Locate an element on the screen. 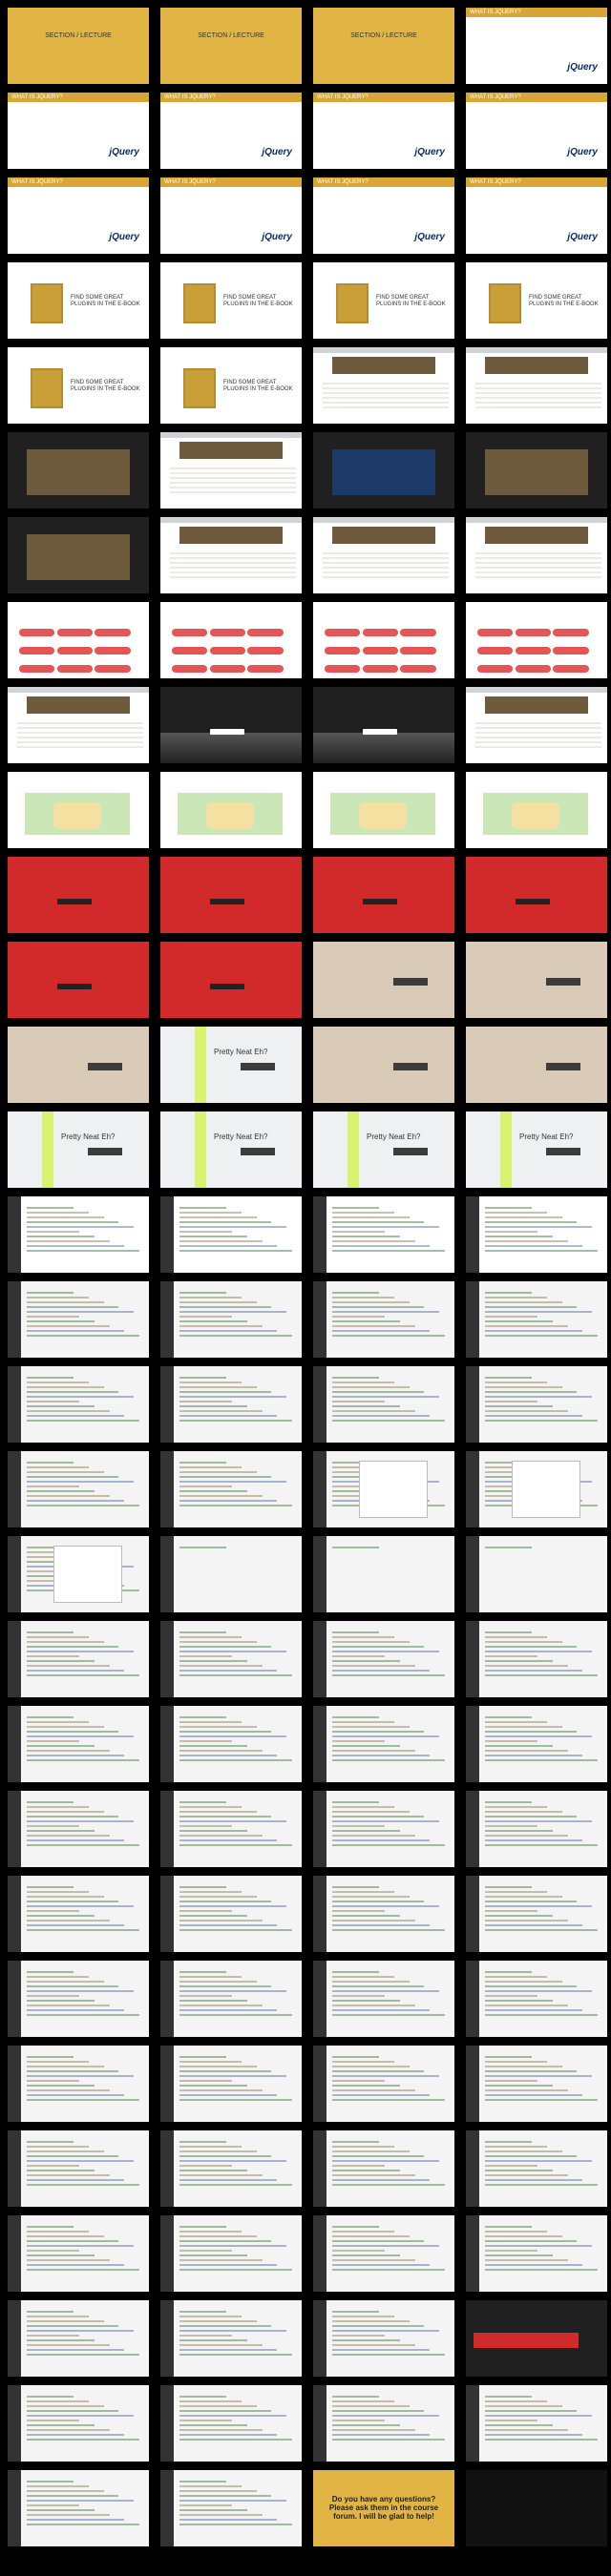  gallery-image is located at coordinates (384, 472).